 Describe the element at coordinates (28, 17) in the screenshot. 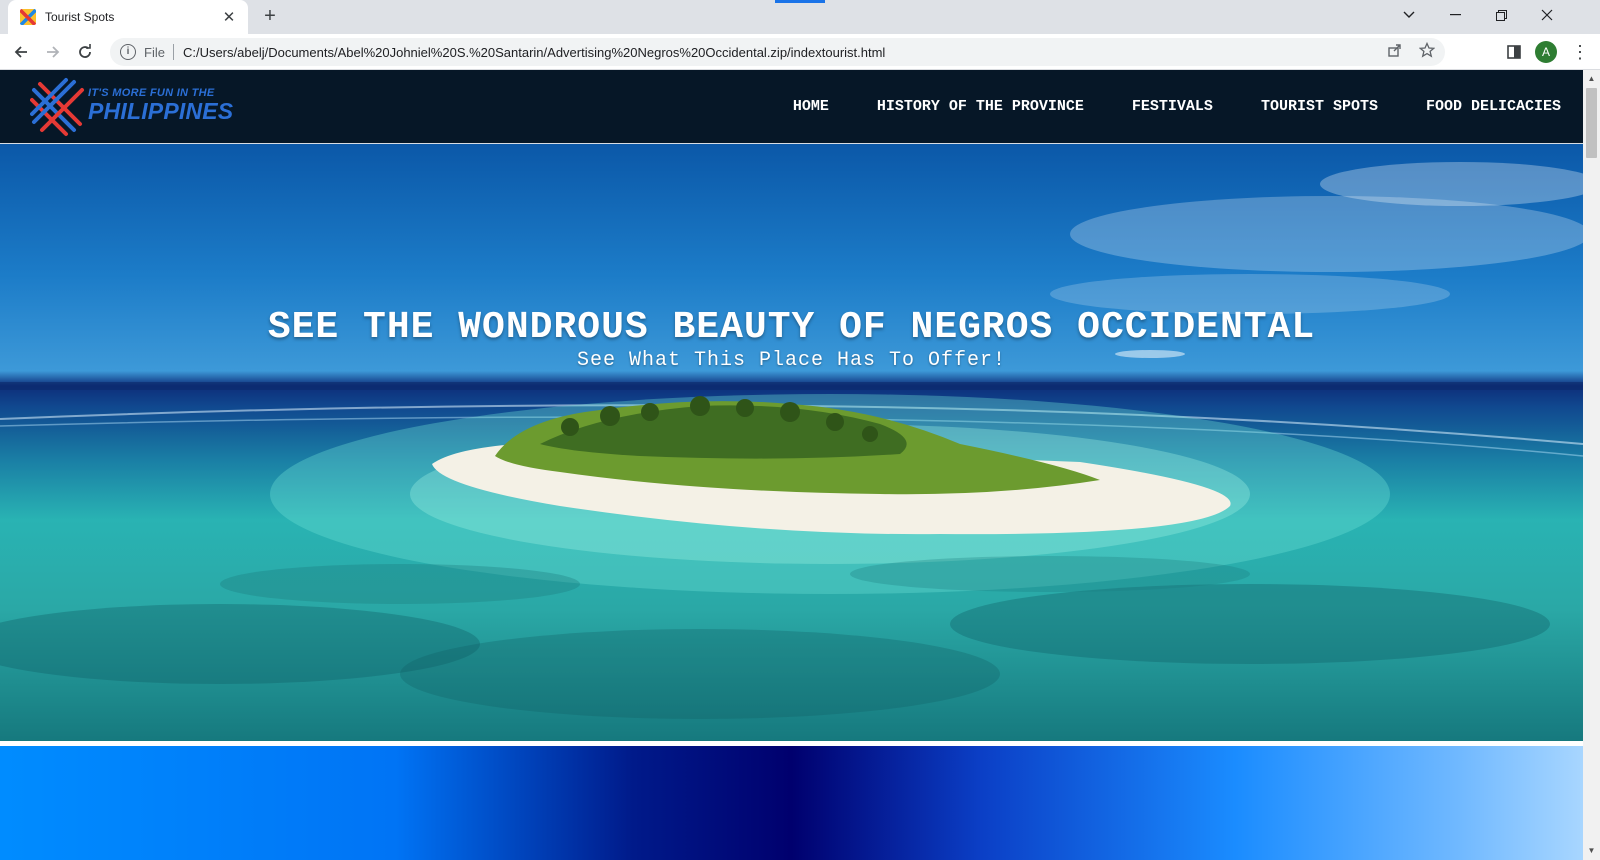

I see `favicon-icon` at that location.